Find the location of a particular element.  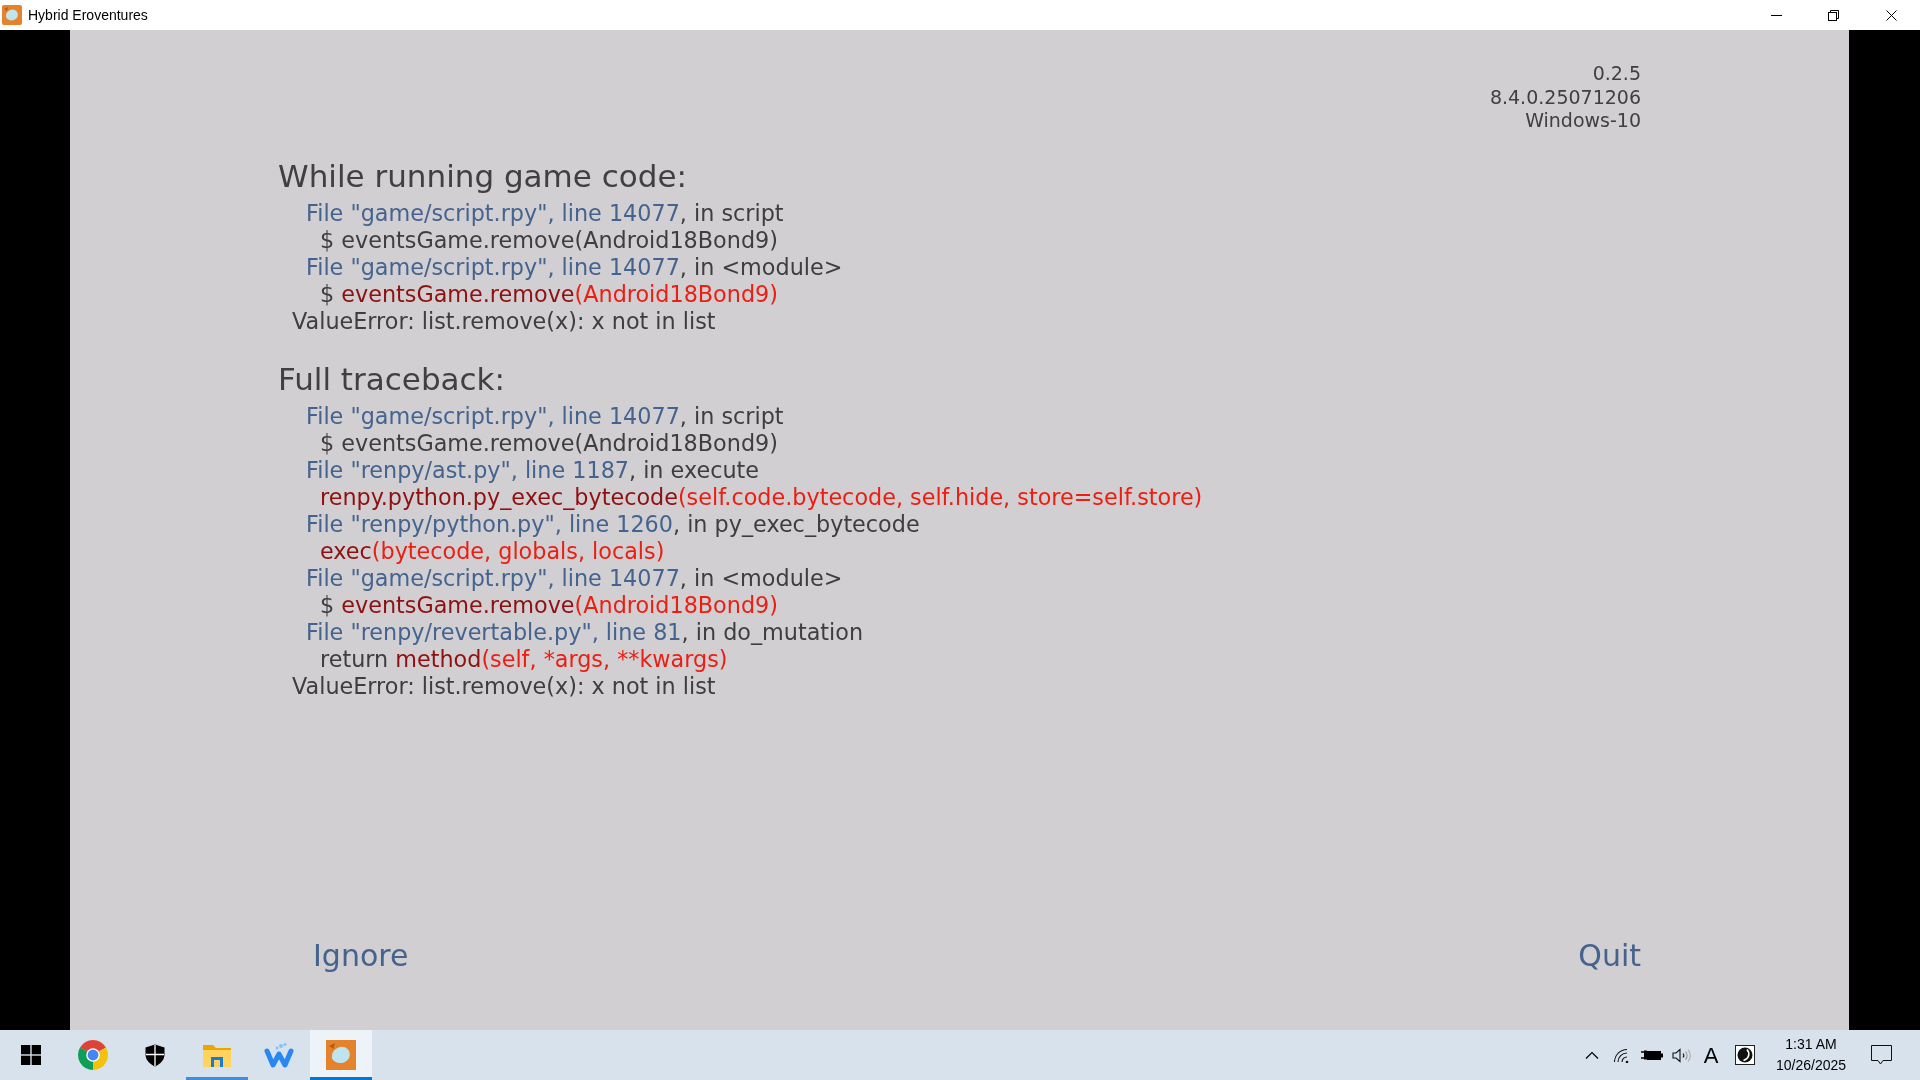

battery-charging-icon is located at coordinates (1652, 1055).